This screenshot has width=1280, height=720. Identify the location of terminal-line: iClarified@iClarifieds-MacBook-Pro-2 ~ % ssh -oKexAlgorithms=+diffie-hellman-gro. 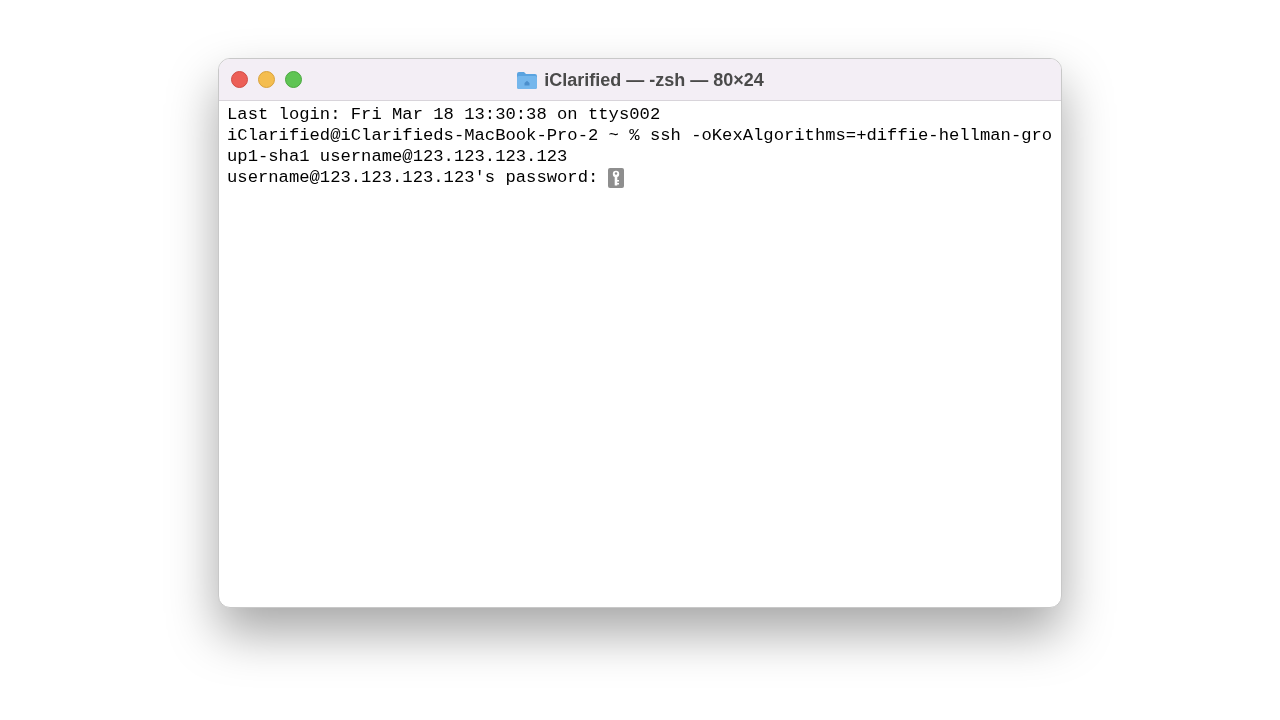
(640, 135).